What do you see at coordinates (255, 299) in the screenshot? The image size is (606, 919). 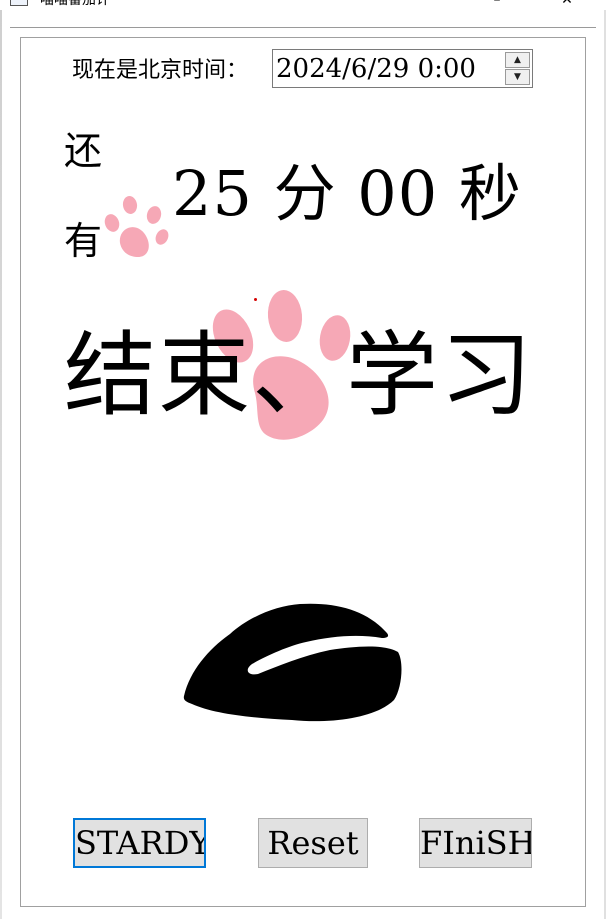 I see `red-dot-mark` at bounding box center [255, 299].